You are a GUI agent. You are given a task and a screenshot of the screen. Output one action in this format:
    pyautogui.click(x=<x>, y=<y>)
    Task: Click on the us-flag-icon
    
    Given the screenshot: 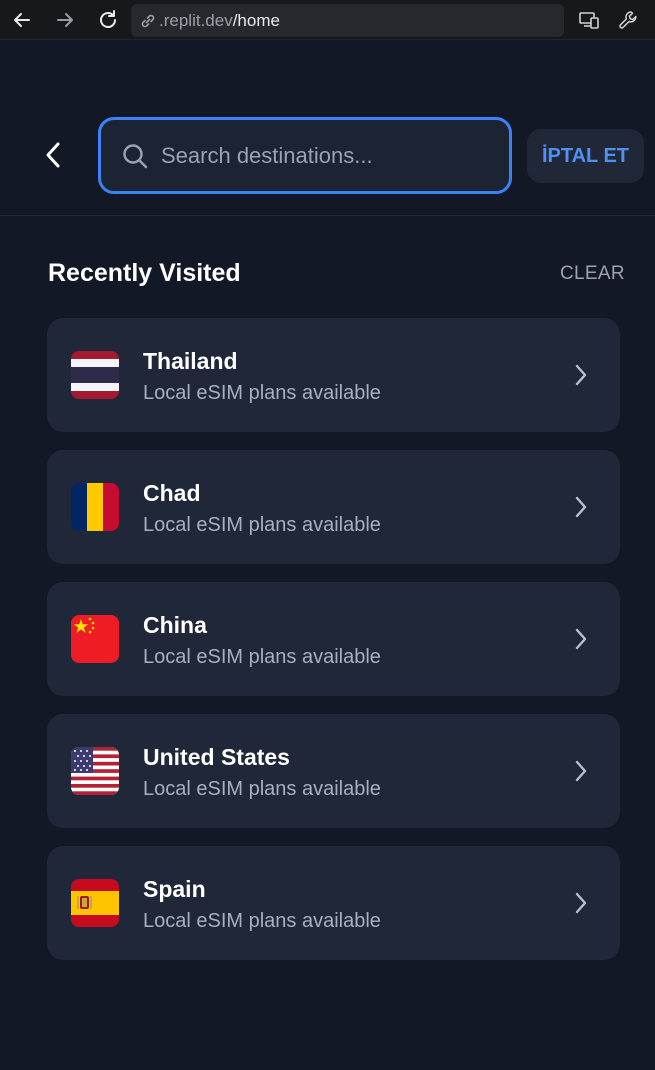 What is the action you would take?
    pyautogui.click(x=95, y=771)
    